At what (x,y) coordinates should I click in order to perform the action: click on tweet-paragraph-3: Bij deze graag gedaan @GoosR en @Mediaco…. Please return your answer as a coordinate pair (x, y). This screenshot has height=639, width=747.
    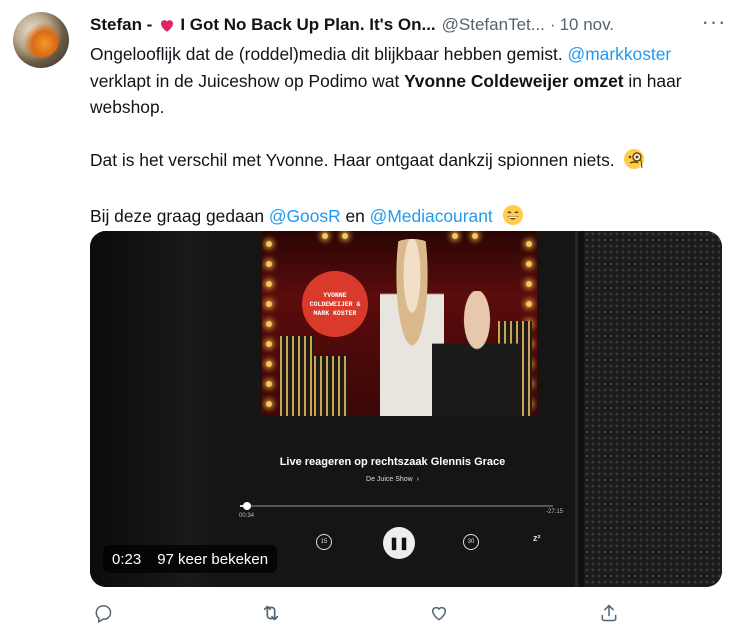
    Looking at the image, I should click on (410, 218).